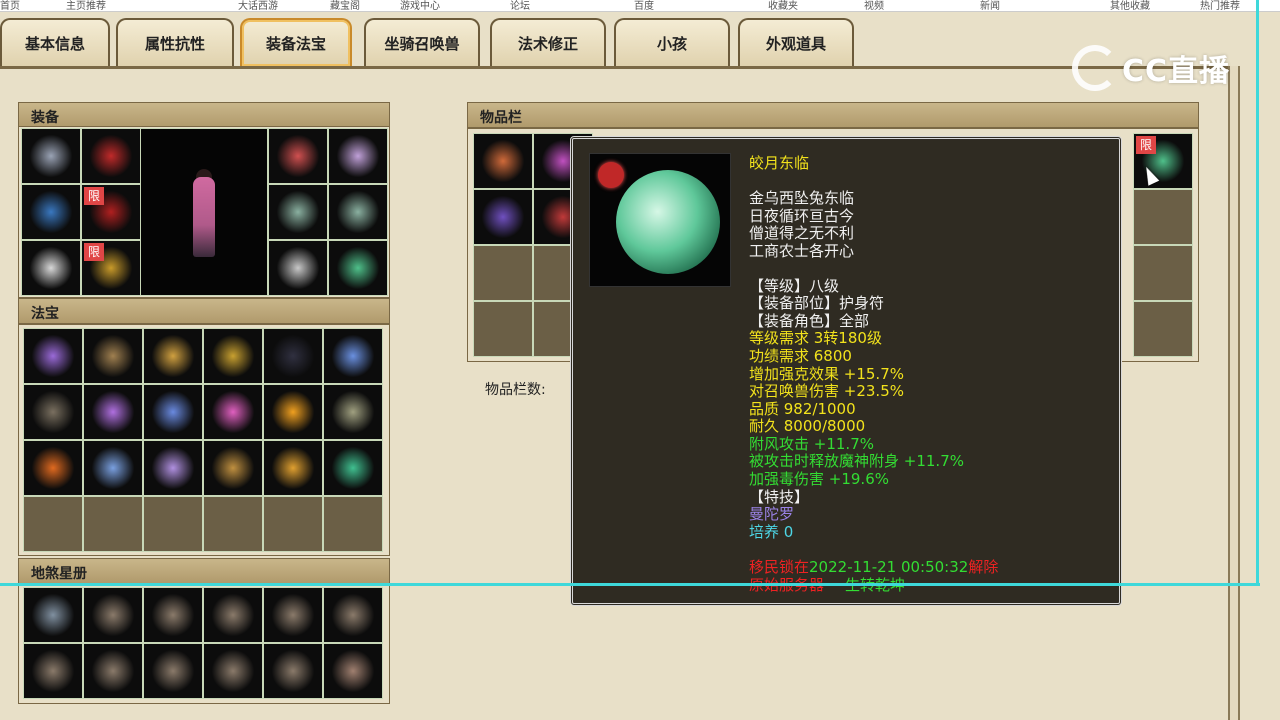  What do you see at coordinates (420, 5) in the screenshot?
I see `bookmark-item: 游戏中心` at bounding box center [420, 5].